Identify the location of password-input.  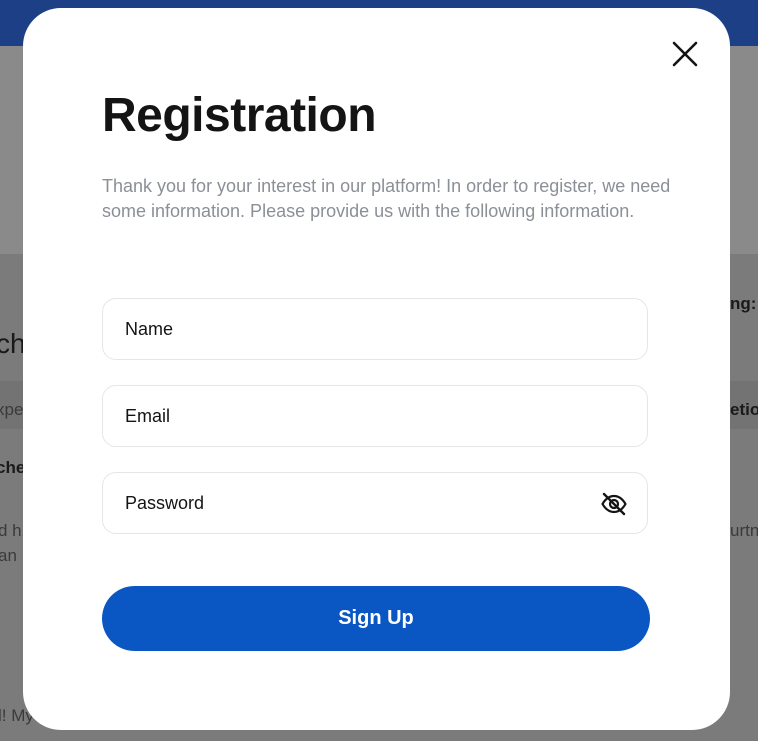
(345, 503).